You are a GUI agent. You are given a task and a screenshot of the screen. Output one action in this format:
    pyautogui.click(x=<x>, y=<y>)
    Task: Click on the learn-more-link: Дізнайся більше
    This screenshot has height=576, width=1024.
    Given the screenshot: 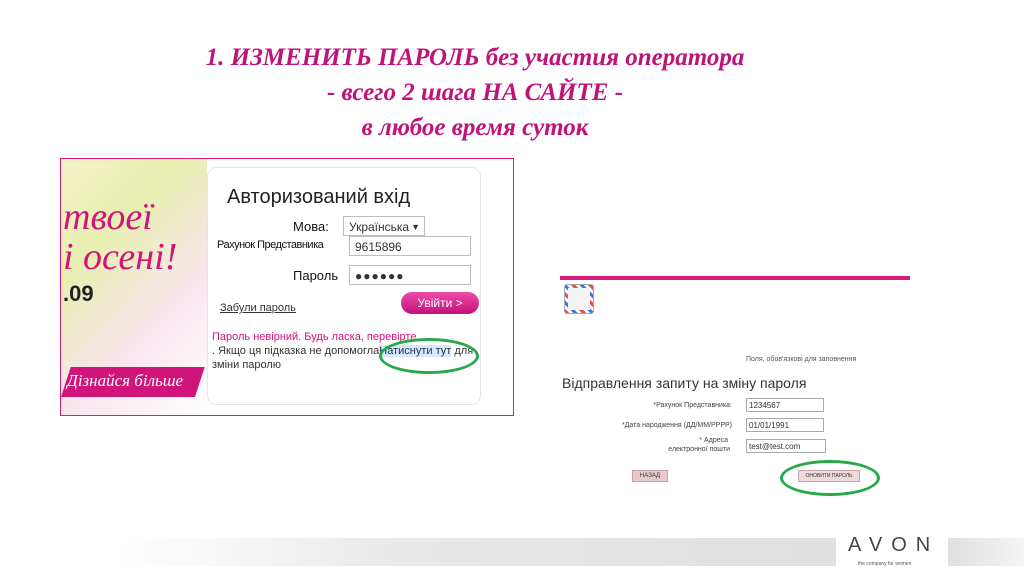 What is the action you would take?
    pyautogui.click(x=125, y=381)
    